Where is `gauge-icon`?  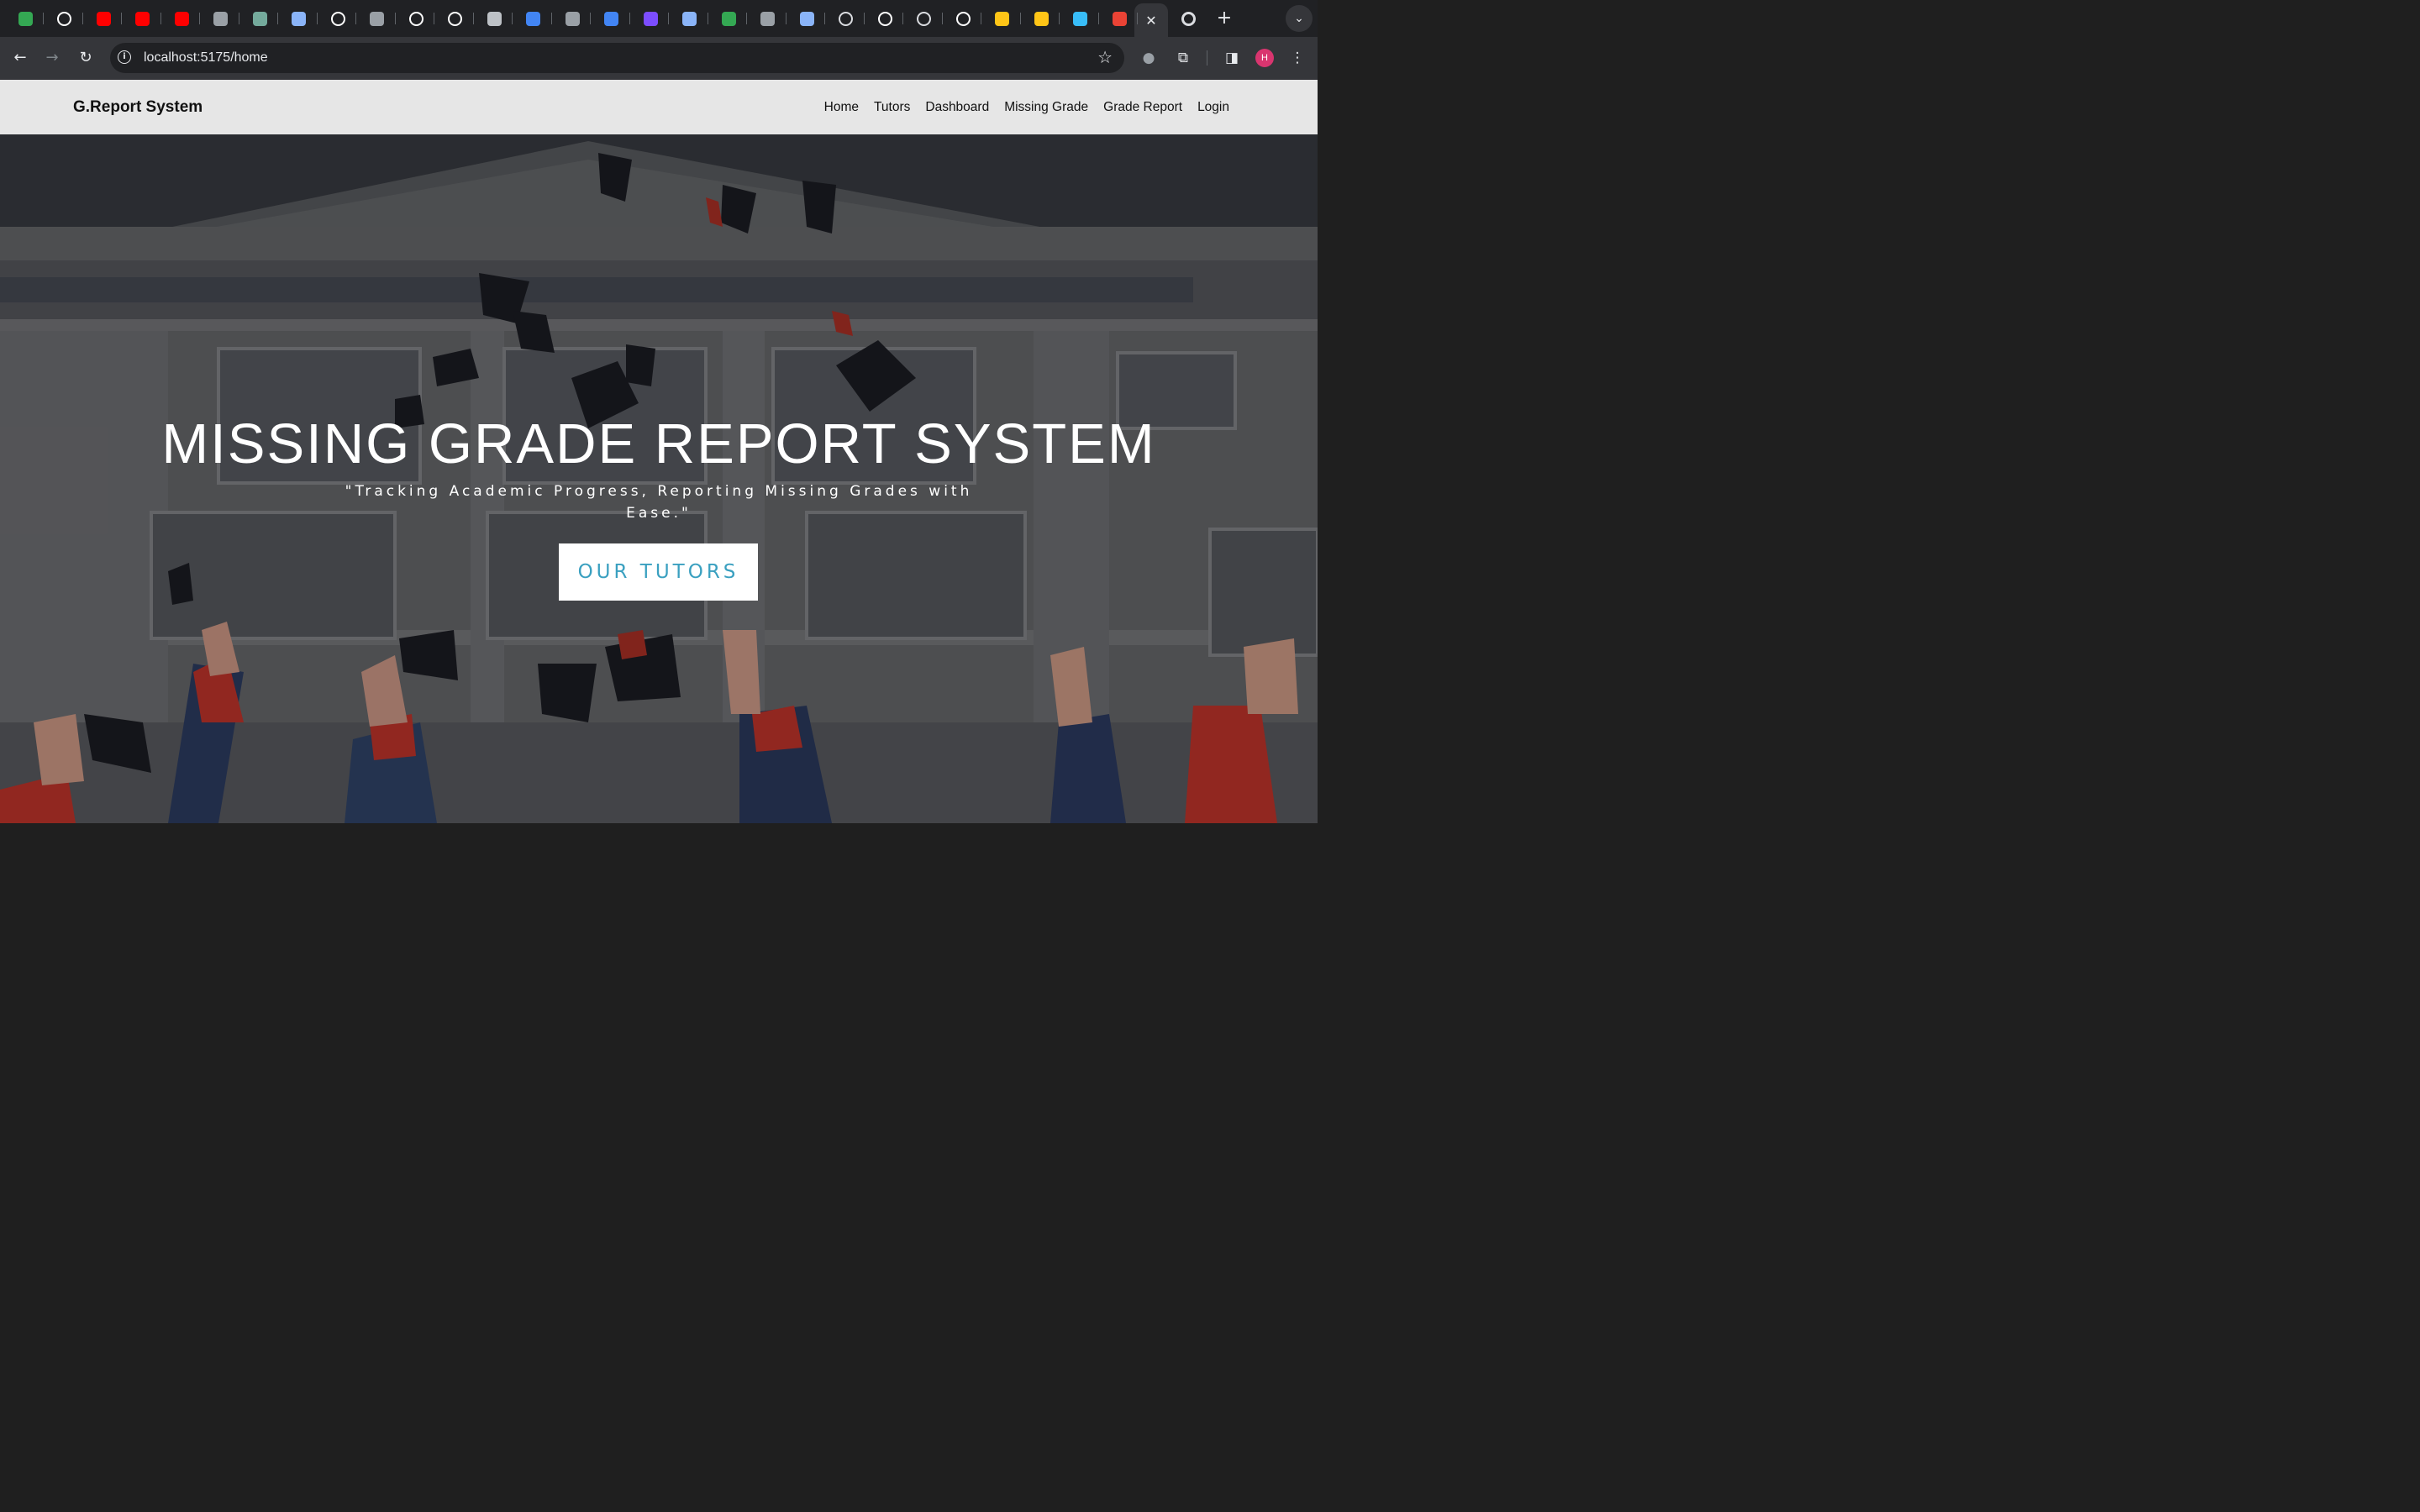 gauge-icon is located at coordinates (1119, 18).